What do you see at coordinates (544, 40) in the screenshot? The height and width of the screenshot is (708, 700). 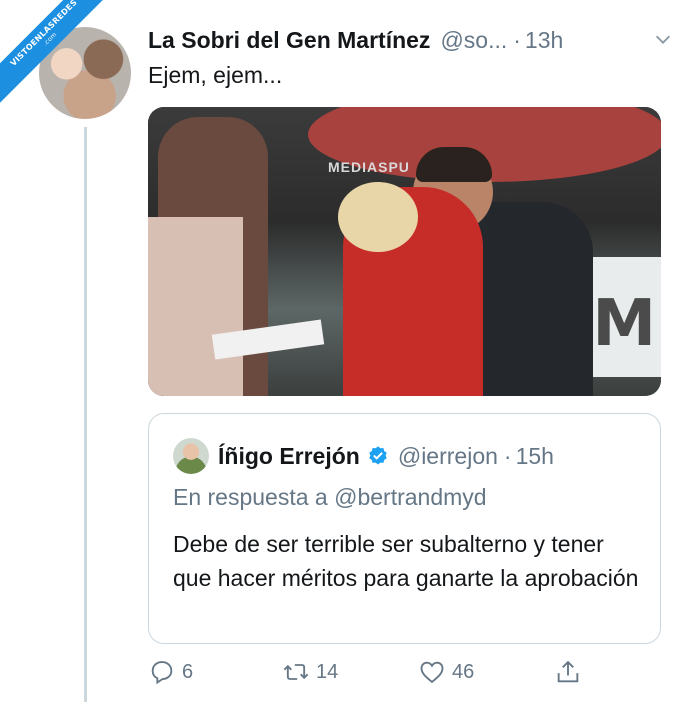 I see `tweet-timestamp: 13h` at bounding box center [544, 40].